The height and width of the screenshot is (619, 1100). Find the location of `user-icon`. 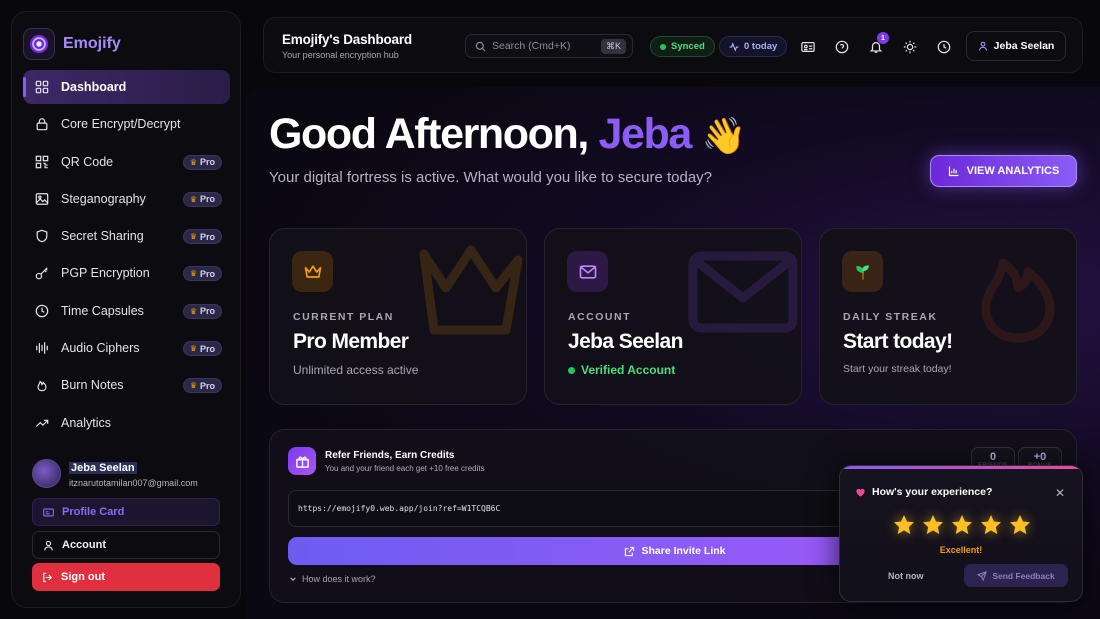

user-icon is located at coordinates (48, 545).